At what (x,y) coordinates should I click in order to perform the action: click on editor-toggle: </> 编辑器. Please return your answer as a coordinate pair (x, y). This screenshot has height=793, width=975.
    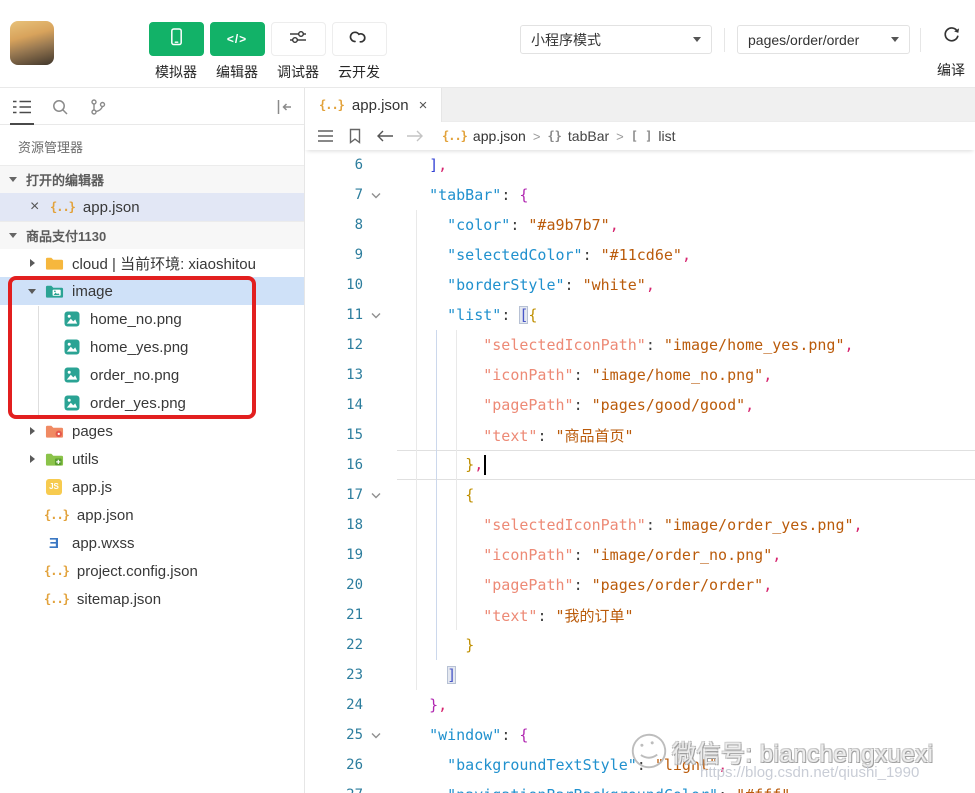
    Looking at the image, I should click on (237, 52).